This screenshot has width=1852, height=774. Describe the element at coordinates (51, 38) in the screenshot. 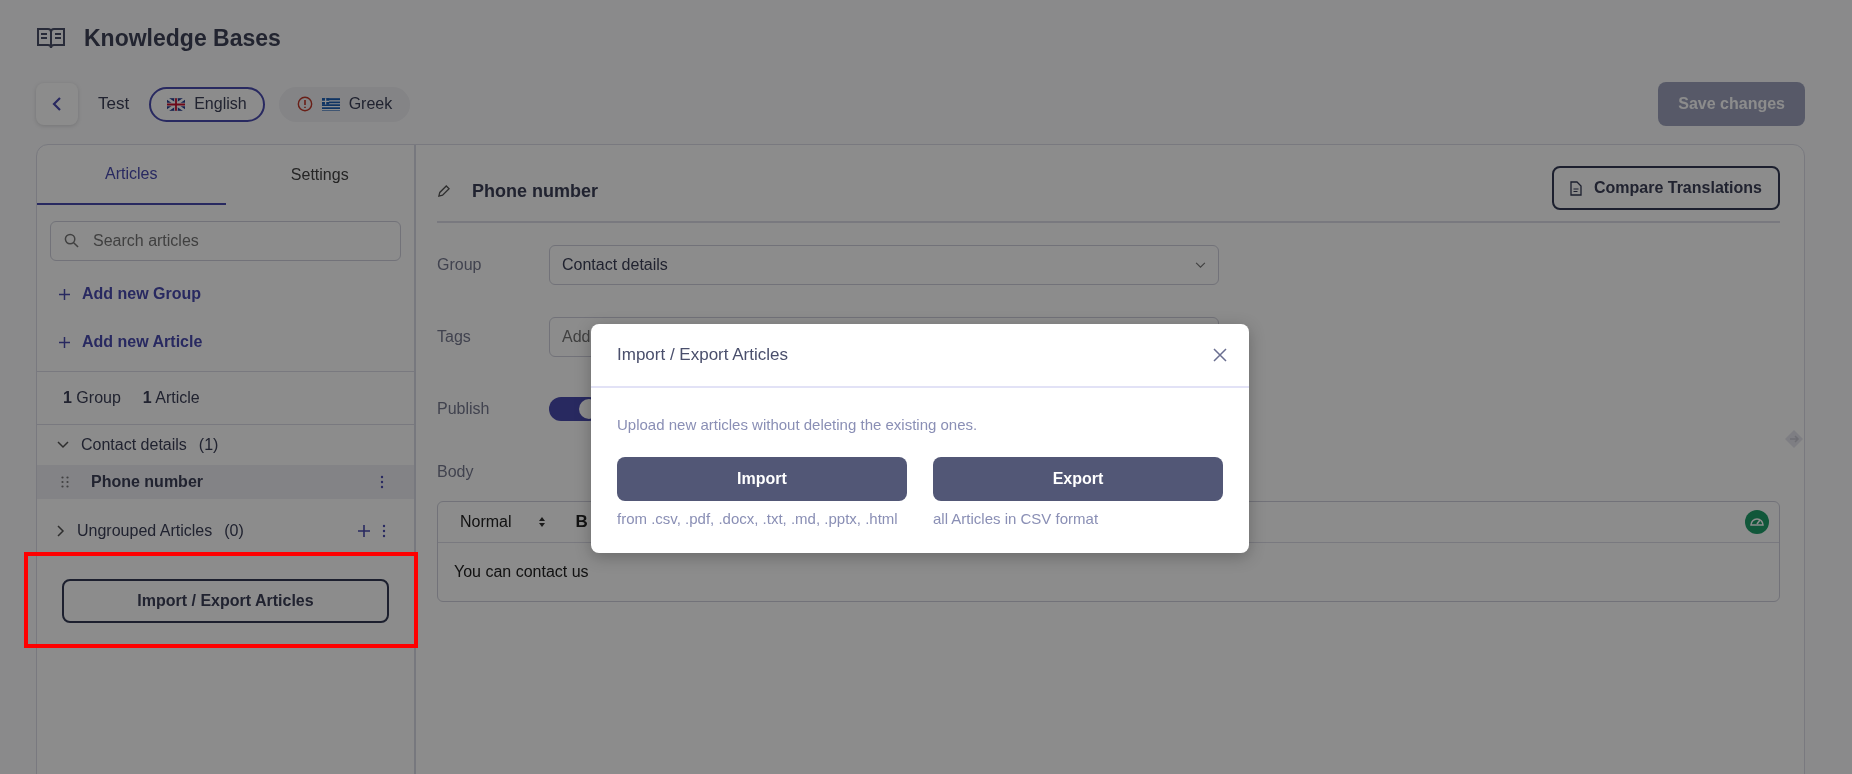

I see `book-icon` at that location.